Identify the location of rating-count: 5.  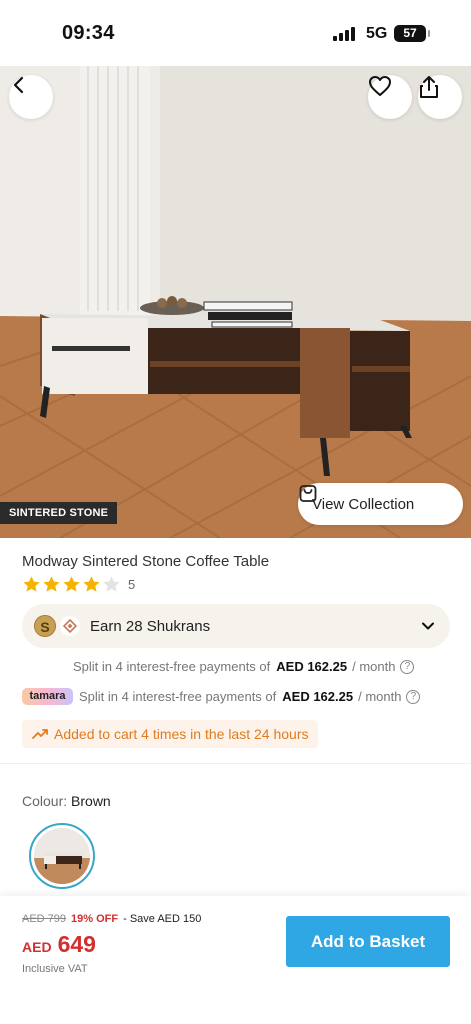
(132, 584).